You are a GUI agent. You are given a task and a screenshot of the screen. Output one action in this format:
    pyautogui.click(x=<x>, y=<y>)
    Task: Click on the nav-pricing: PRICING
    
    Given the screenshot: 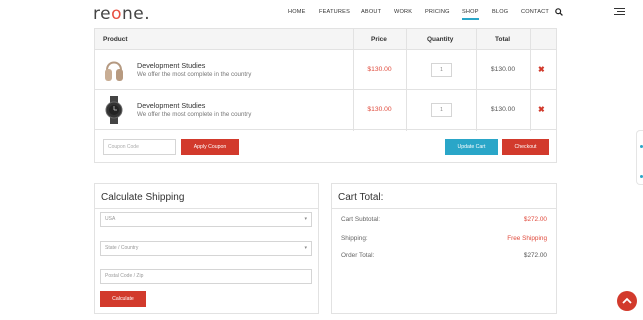 What is the action you would take?
    pyautogui.click(x=437, y=12)
    